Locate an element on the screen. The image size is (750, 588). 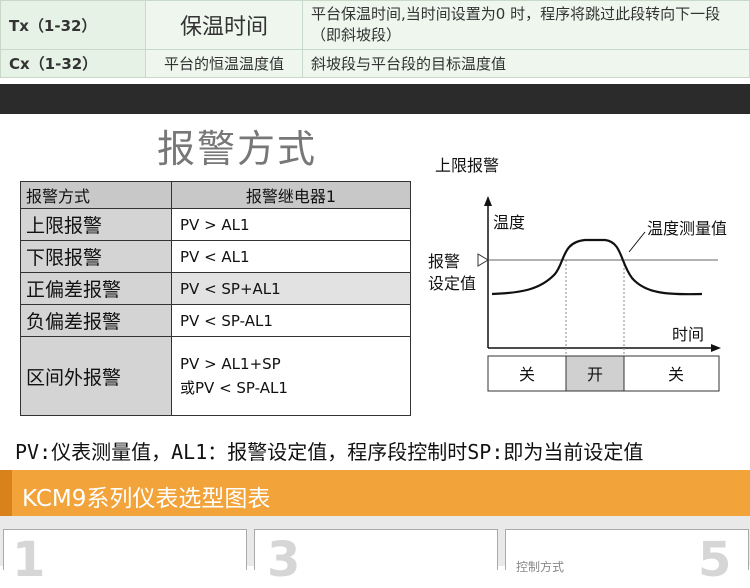
card-number: 3 is located at coordinates (284, 560).